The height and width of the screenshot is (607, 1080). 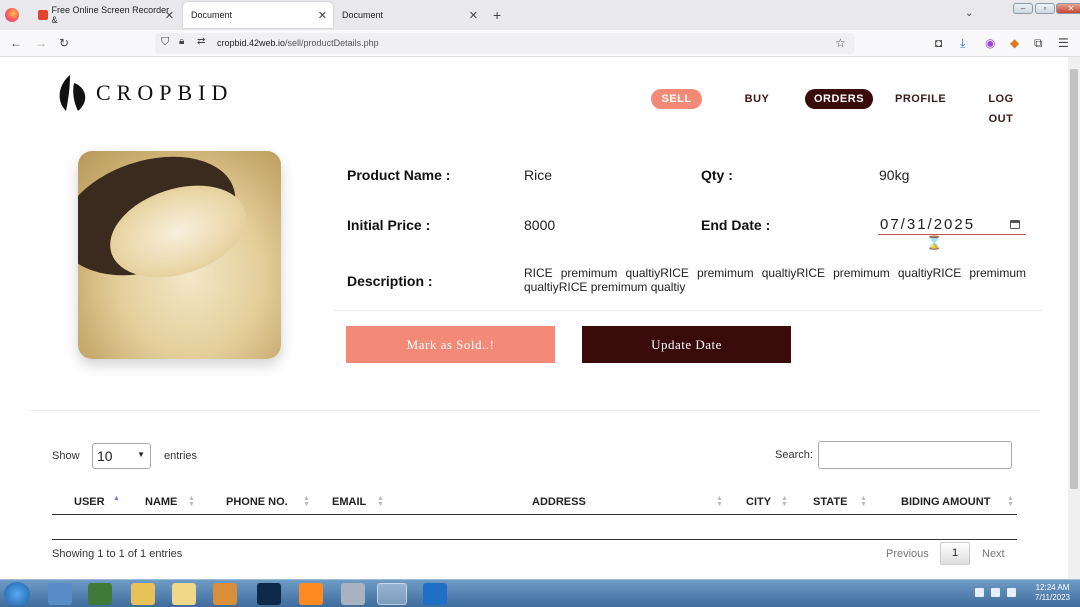 What do you see at coordinates (1074, 279) in the screenshot?
I see `scroll-thumb` at bounding box center [1074, 279].